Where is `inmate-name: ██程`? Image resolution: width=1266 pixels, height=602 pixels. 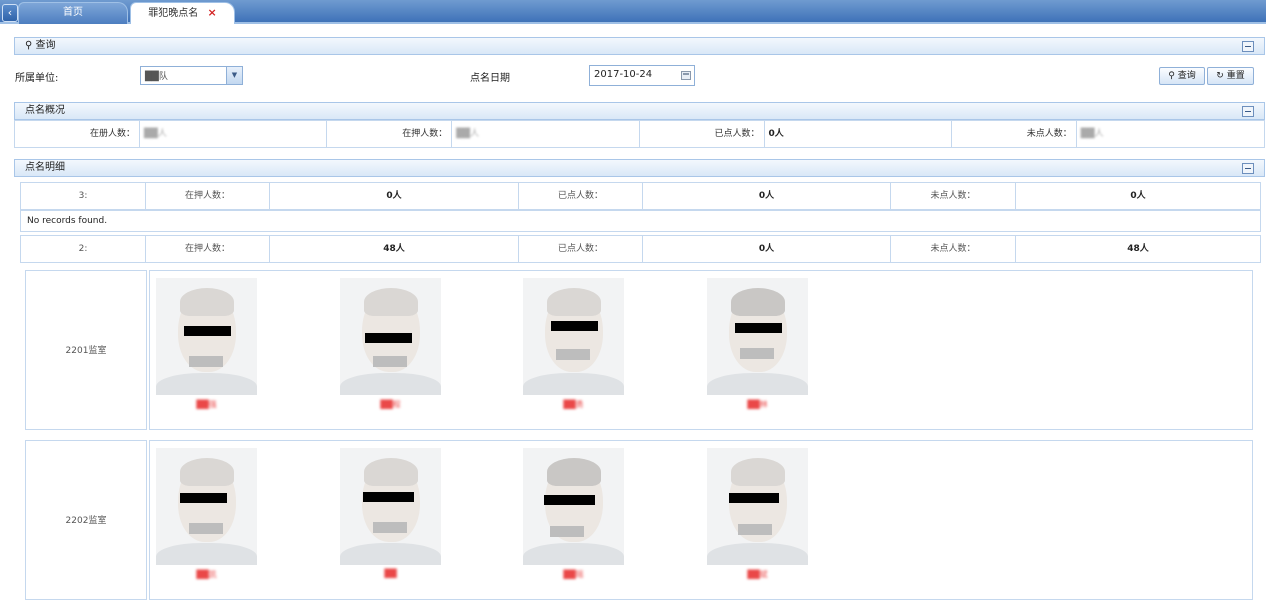
inmate-name: ██程 is located at coordinates (390, 404).